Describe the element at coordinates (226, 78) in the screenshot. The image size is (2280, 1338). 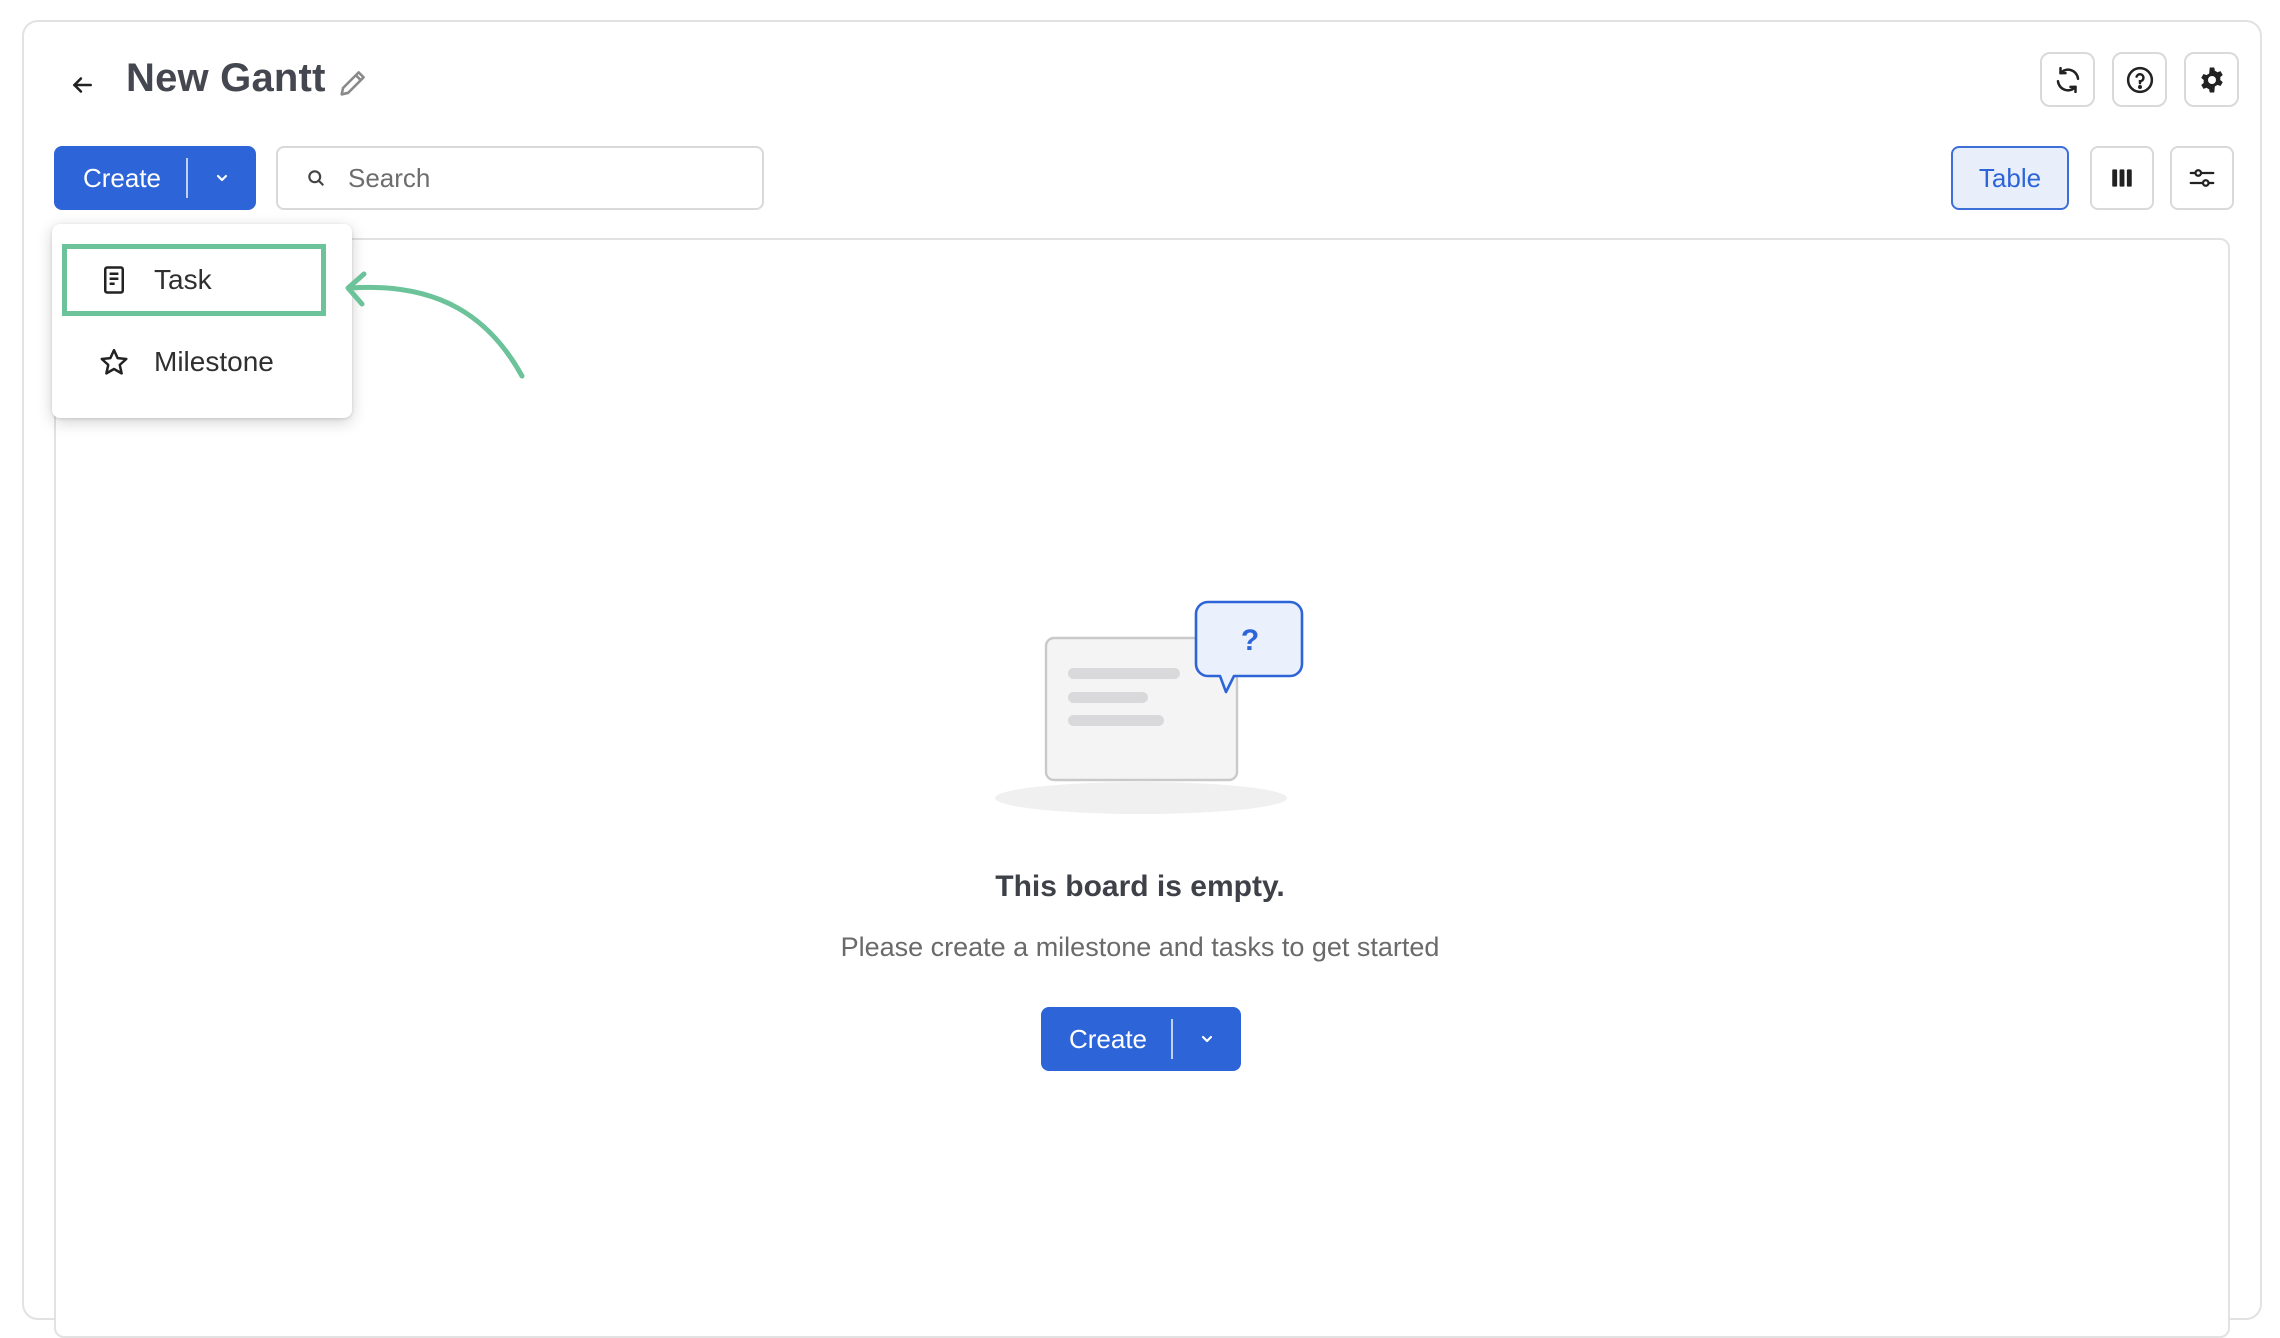
I see `page-title: New Gantt` at that location.